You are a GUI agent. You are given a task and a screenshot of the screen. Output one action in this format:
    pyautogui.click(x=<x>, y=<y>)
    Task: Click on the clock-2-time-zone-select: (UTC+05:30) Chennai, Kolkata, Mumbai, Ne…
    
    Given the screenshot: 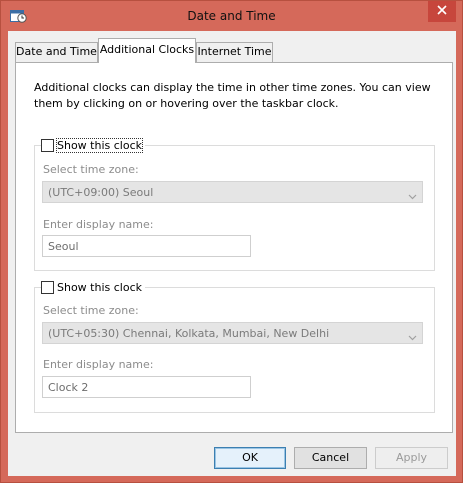 What is the action you would take?
    pyautogui.click(x=232, y=333)
    